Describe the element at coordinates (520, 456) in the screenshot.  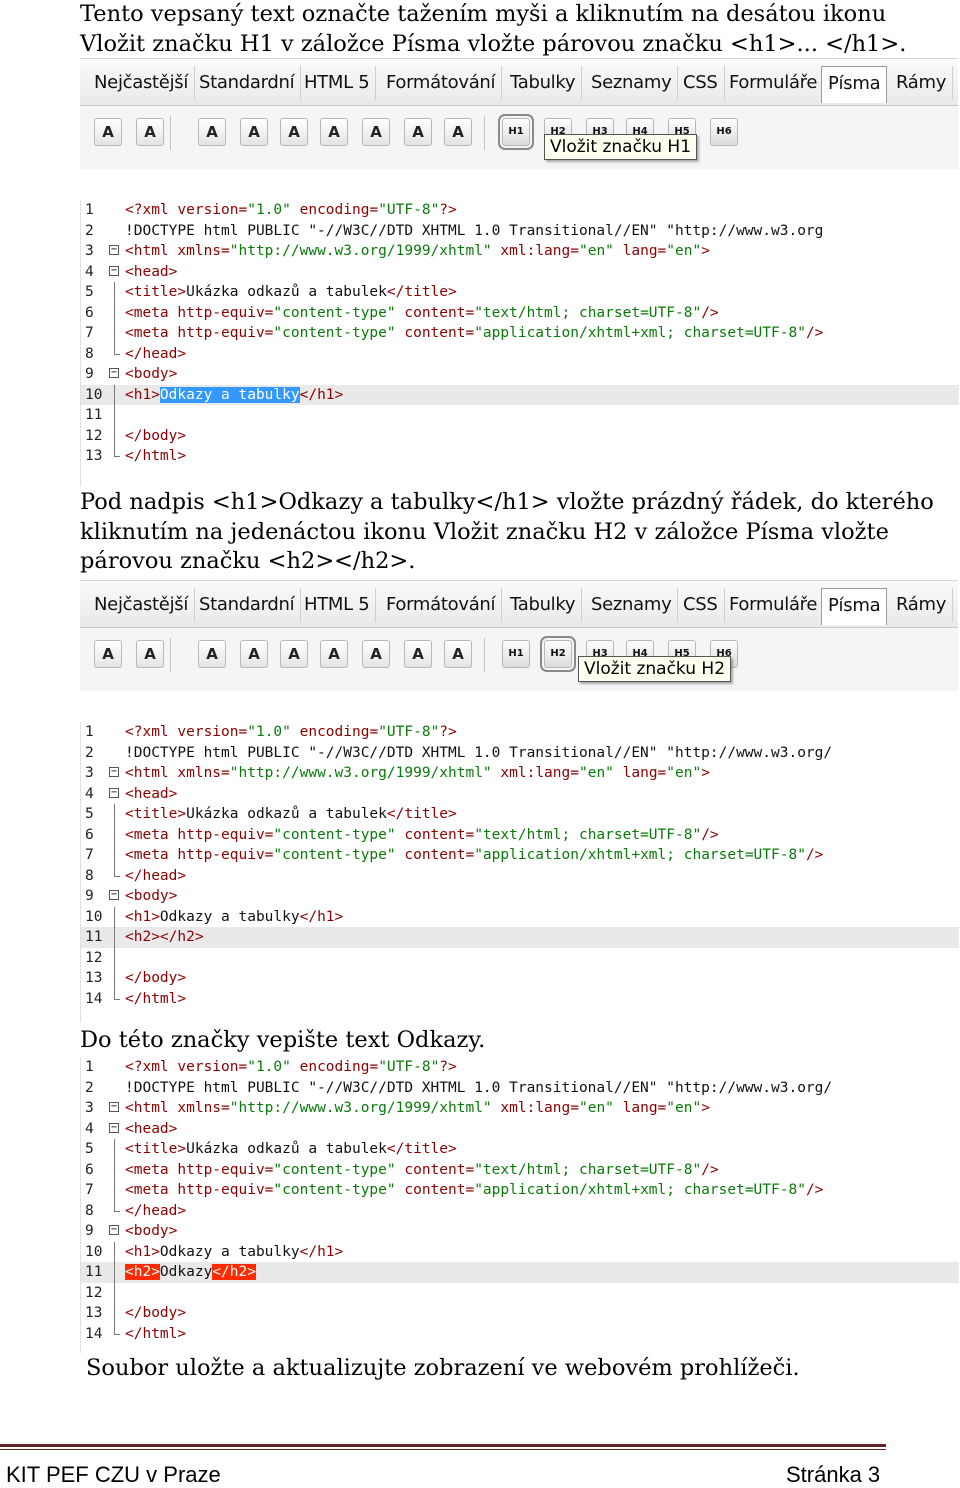
I see `code-line: 13 </html>` at that location.